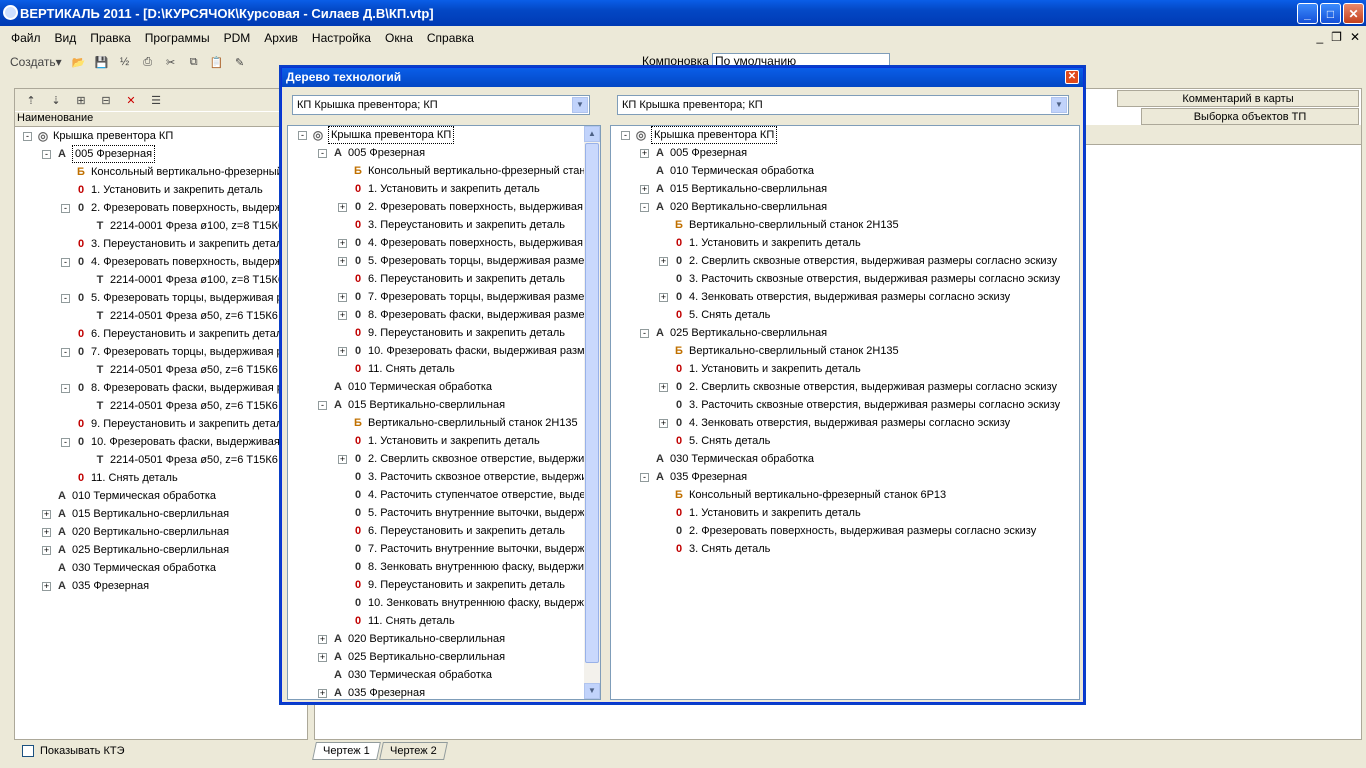  Describe the element at coordinates (161, 424) in the screenshot. I see `tree-node: 0 9. Переустановить и закрепить деталь` at that location.